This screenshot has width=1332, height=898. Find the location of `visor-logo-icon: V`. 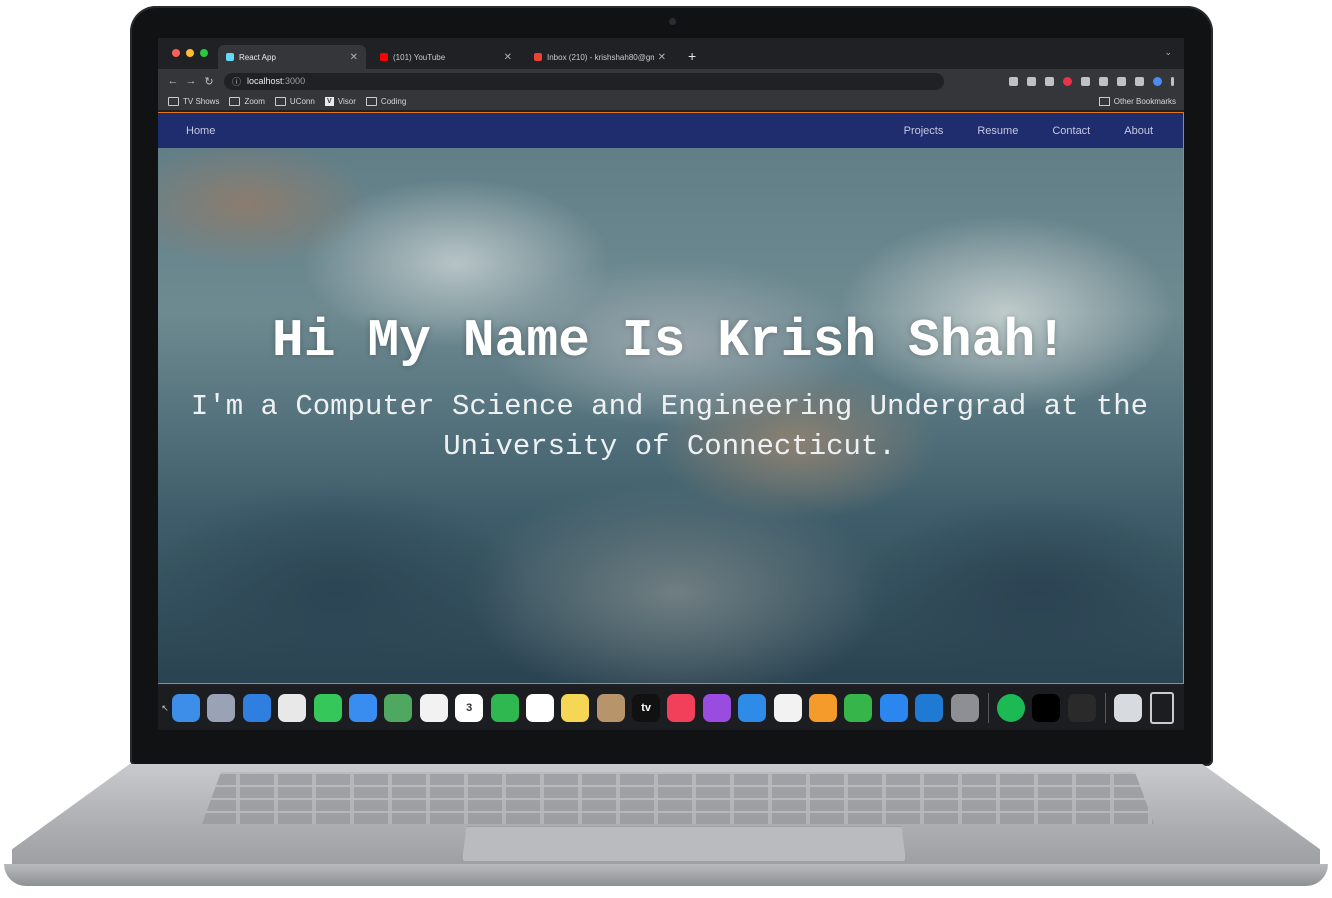

visor-logo-icon: V is located at coordinates (329, 101).